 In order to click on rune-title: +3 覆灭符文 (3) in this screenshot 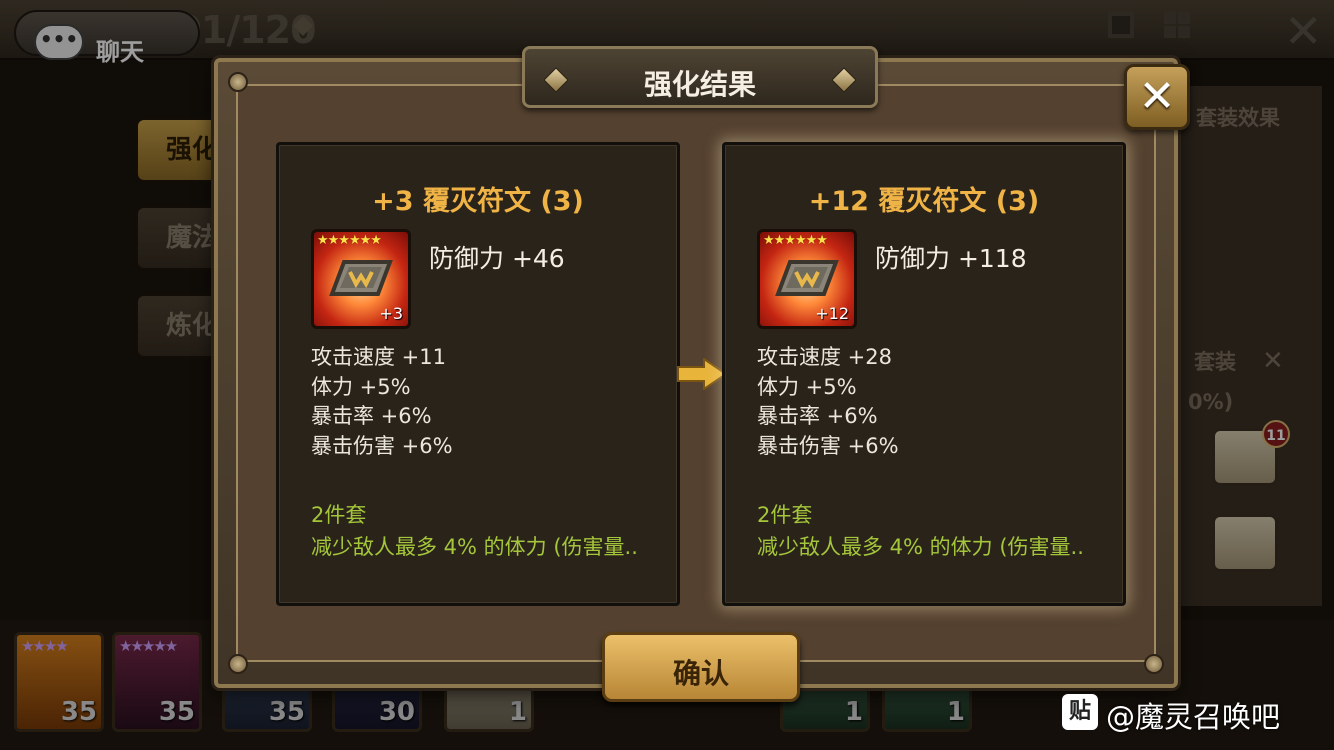, I will do `click(478, 201)`.